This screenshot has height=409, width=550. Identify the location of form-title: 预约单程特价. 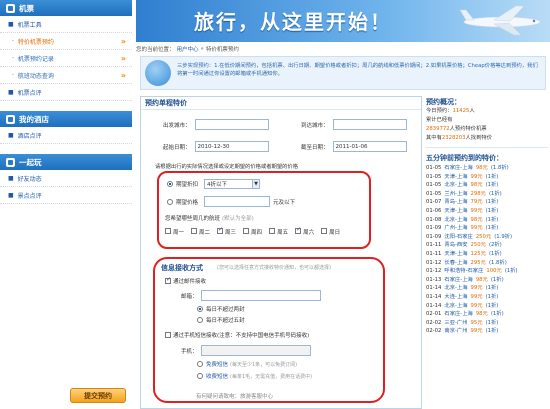
(281, 103).